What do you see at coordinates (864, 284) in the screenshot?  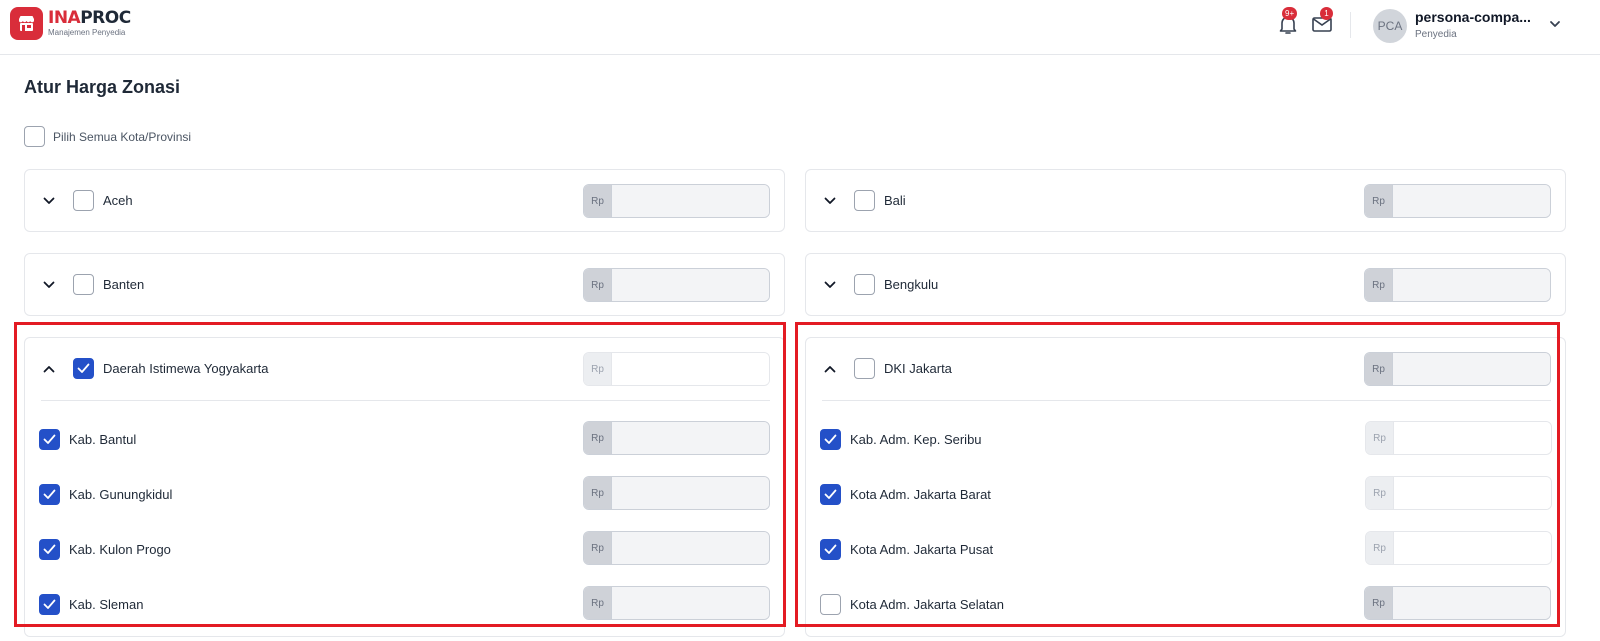 I see `province-checkbox-bengkulu` at bounding box center [864, 284].